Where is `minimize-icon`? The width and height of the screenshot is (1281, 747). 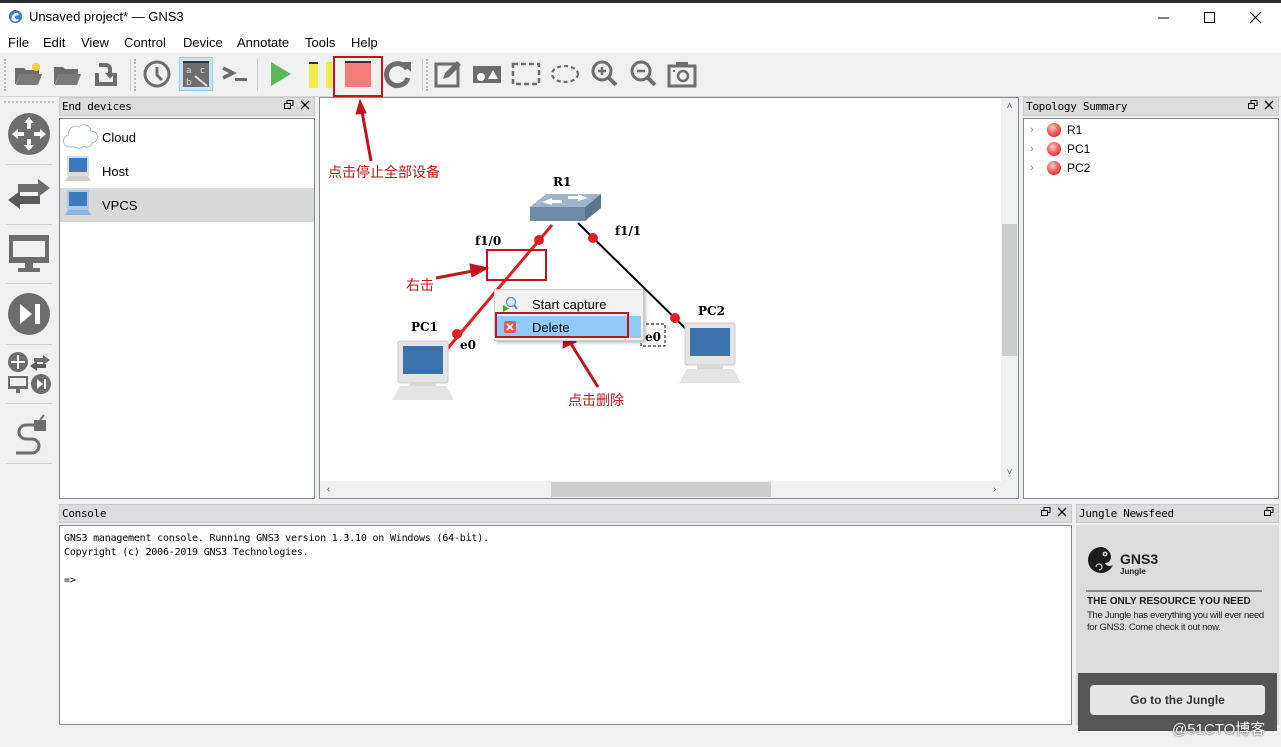 minimize-icon is located at coordinates (1163, 17).